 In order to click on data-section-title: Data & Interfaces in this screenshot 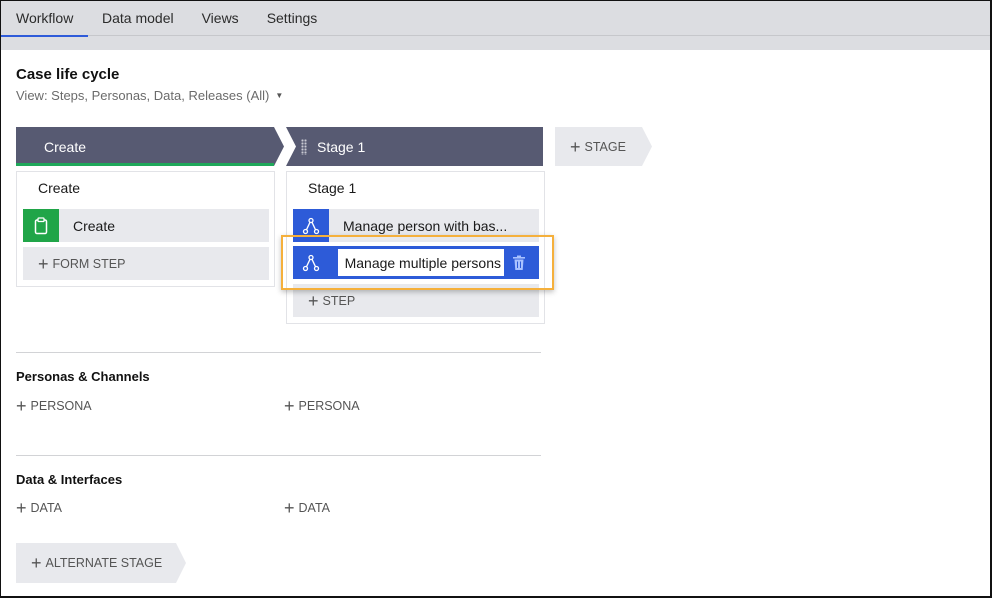, I will do `click(69, 479)`.